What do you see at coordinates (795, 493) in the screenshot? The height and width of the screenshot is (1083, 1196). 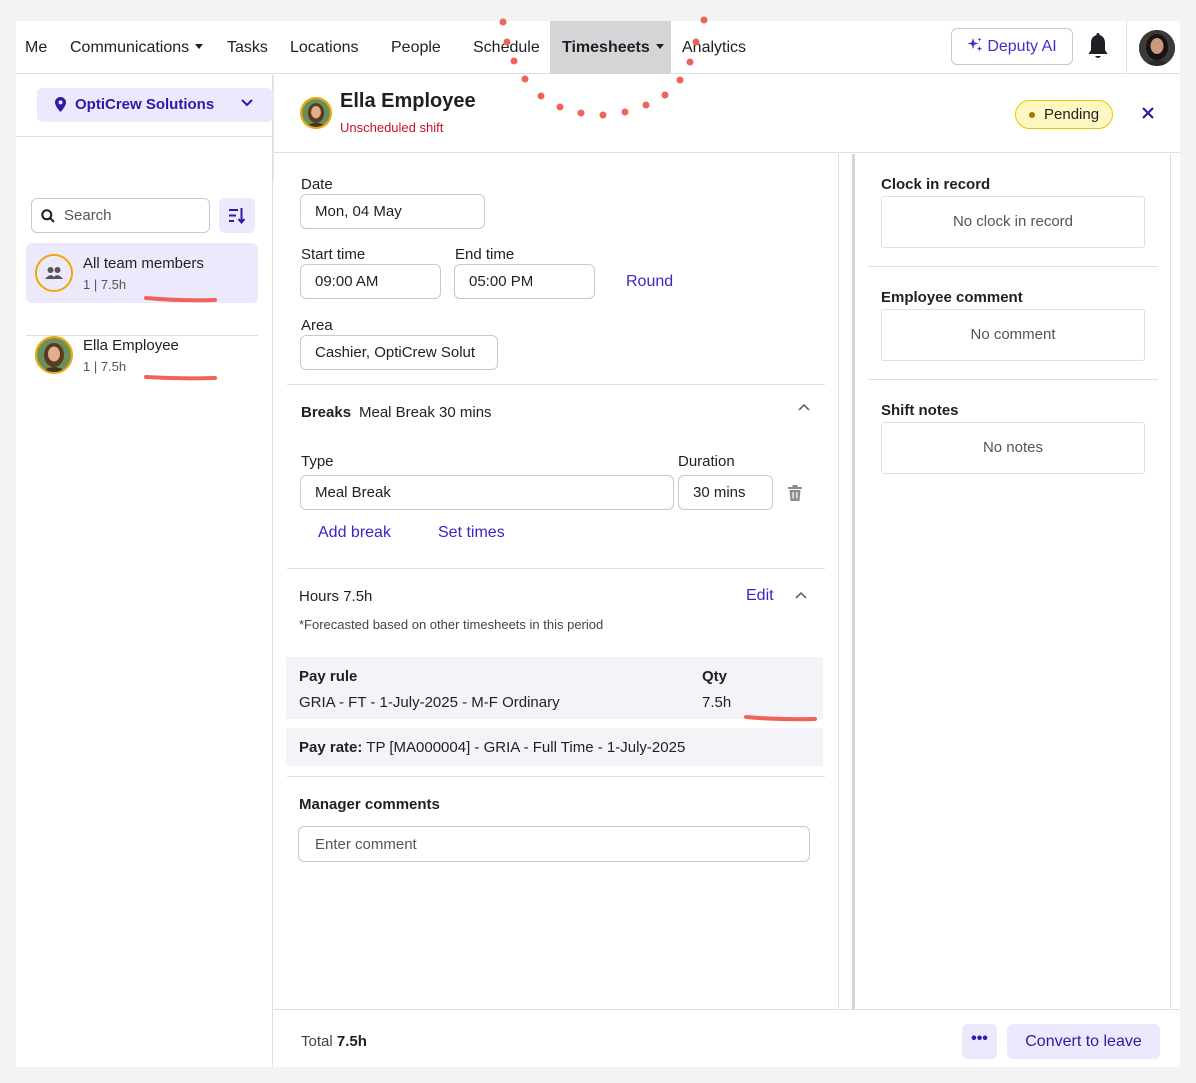 I see `trash-icon` at bounding box center [795, 493].